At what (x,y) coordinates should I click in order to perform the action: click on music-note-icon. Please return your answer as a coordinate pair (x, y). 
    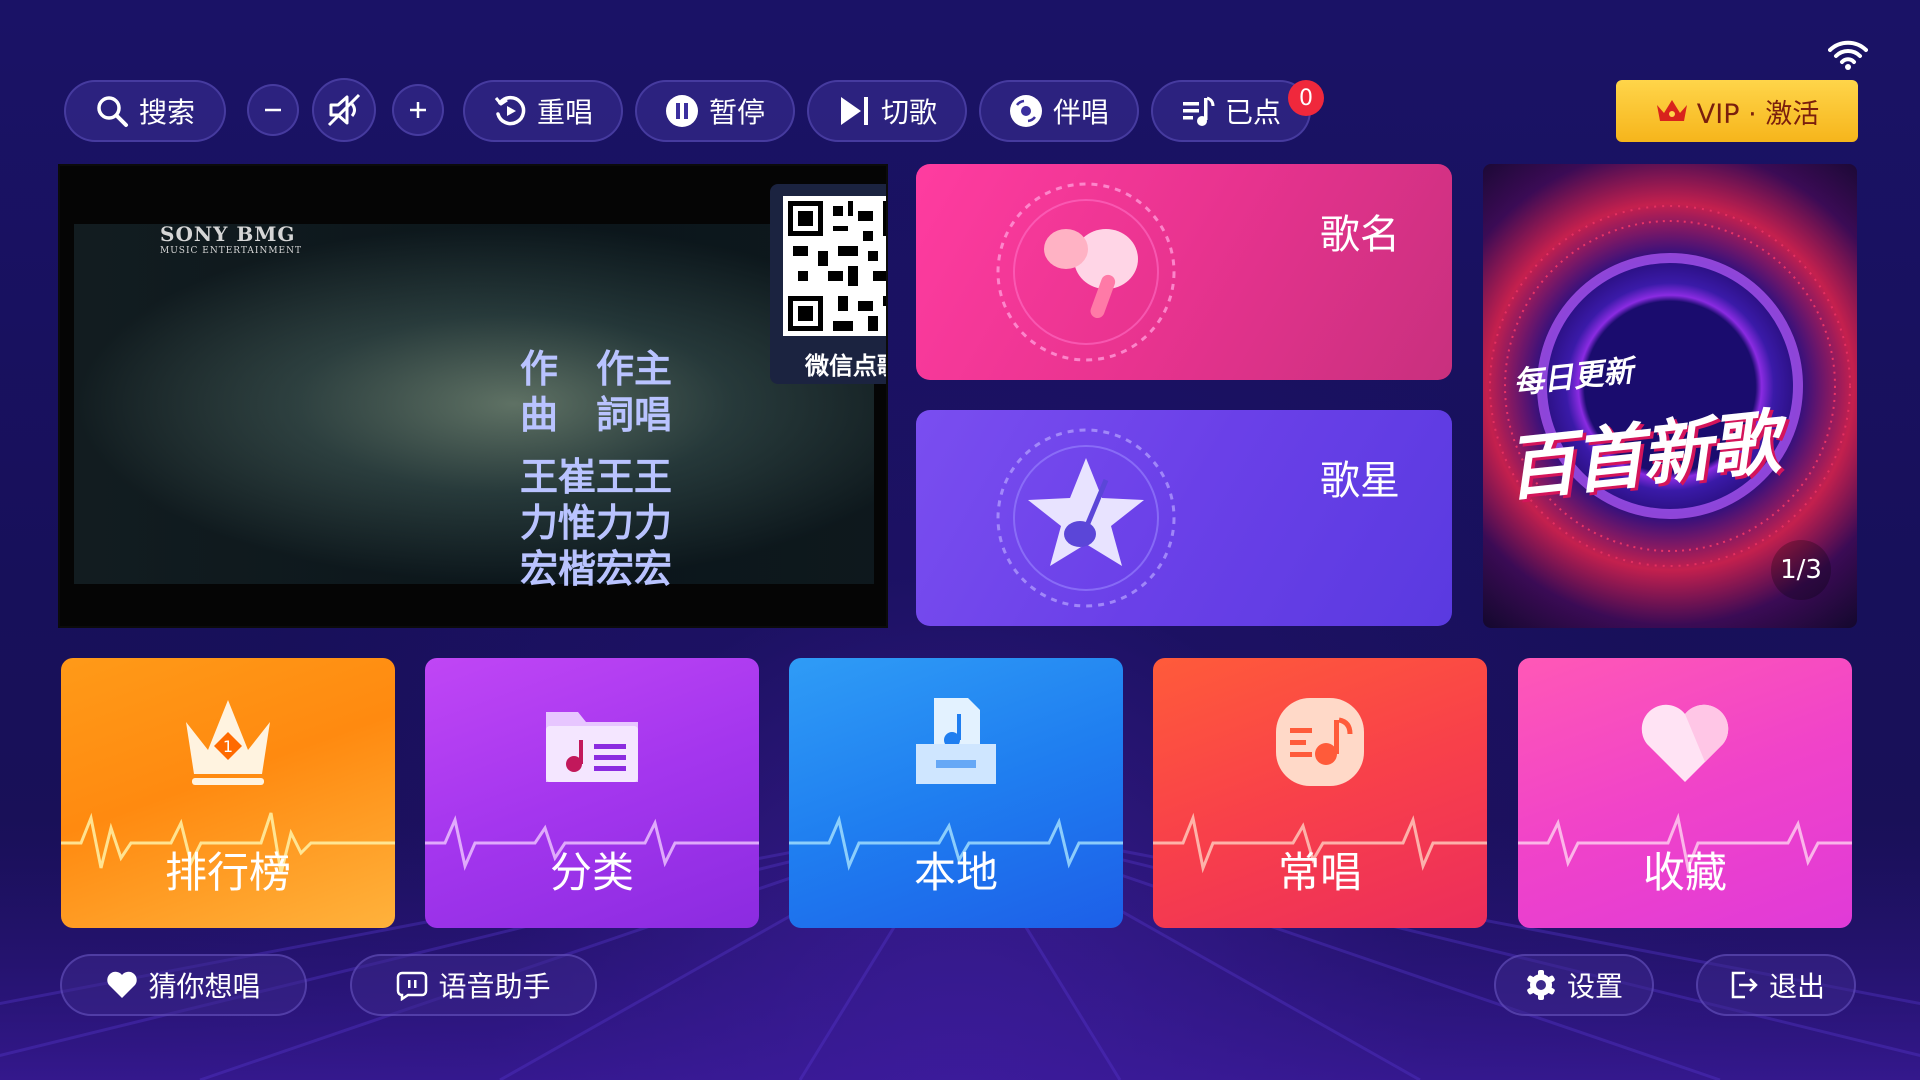
    Looking at the image, I should click on (1320, 742).